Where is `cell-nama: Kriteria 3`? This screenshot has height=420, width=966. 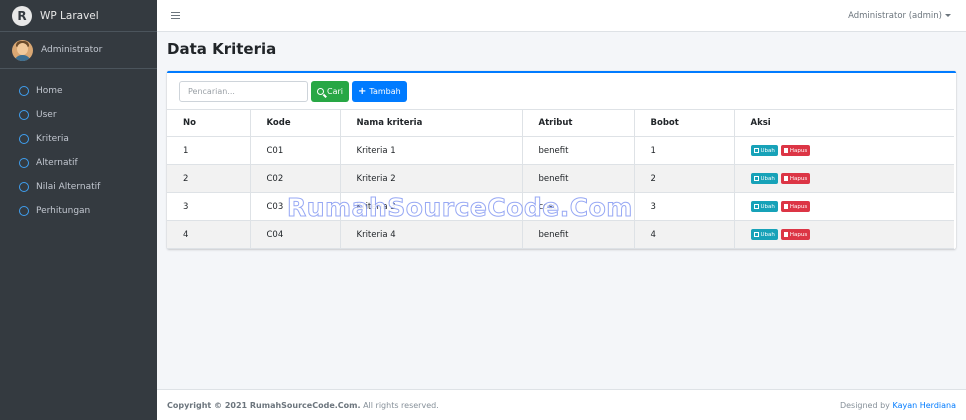
cell-nama: Kriteria 3 is located at coordinates (430, 206).